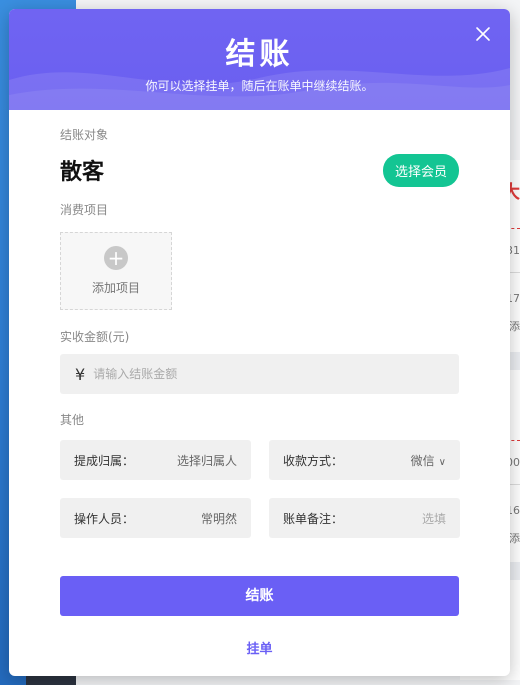 The image size is (520, 685). What do you see at coordinates (260, 489) in the screenshot?
I see `other-fields-grid: 提成归属： 选择归属人 收款方式： 微信 ∨ 操作人员： 常明然 账单备注： 选填` at bounding box center [260, 489].